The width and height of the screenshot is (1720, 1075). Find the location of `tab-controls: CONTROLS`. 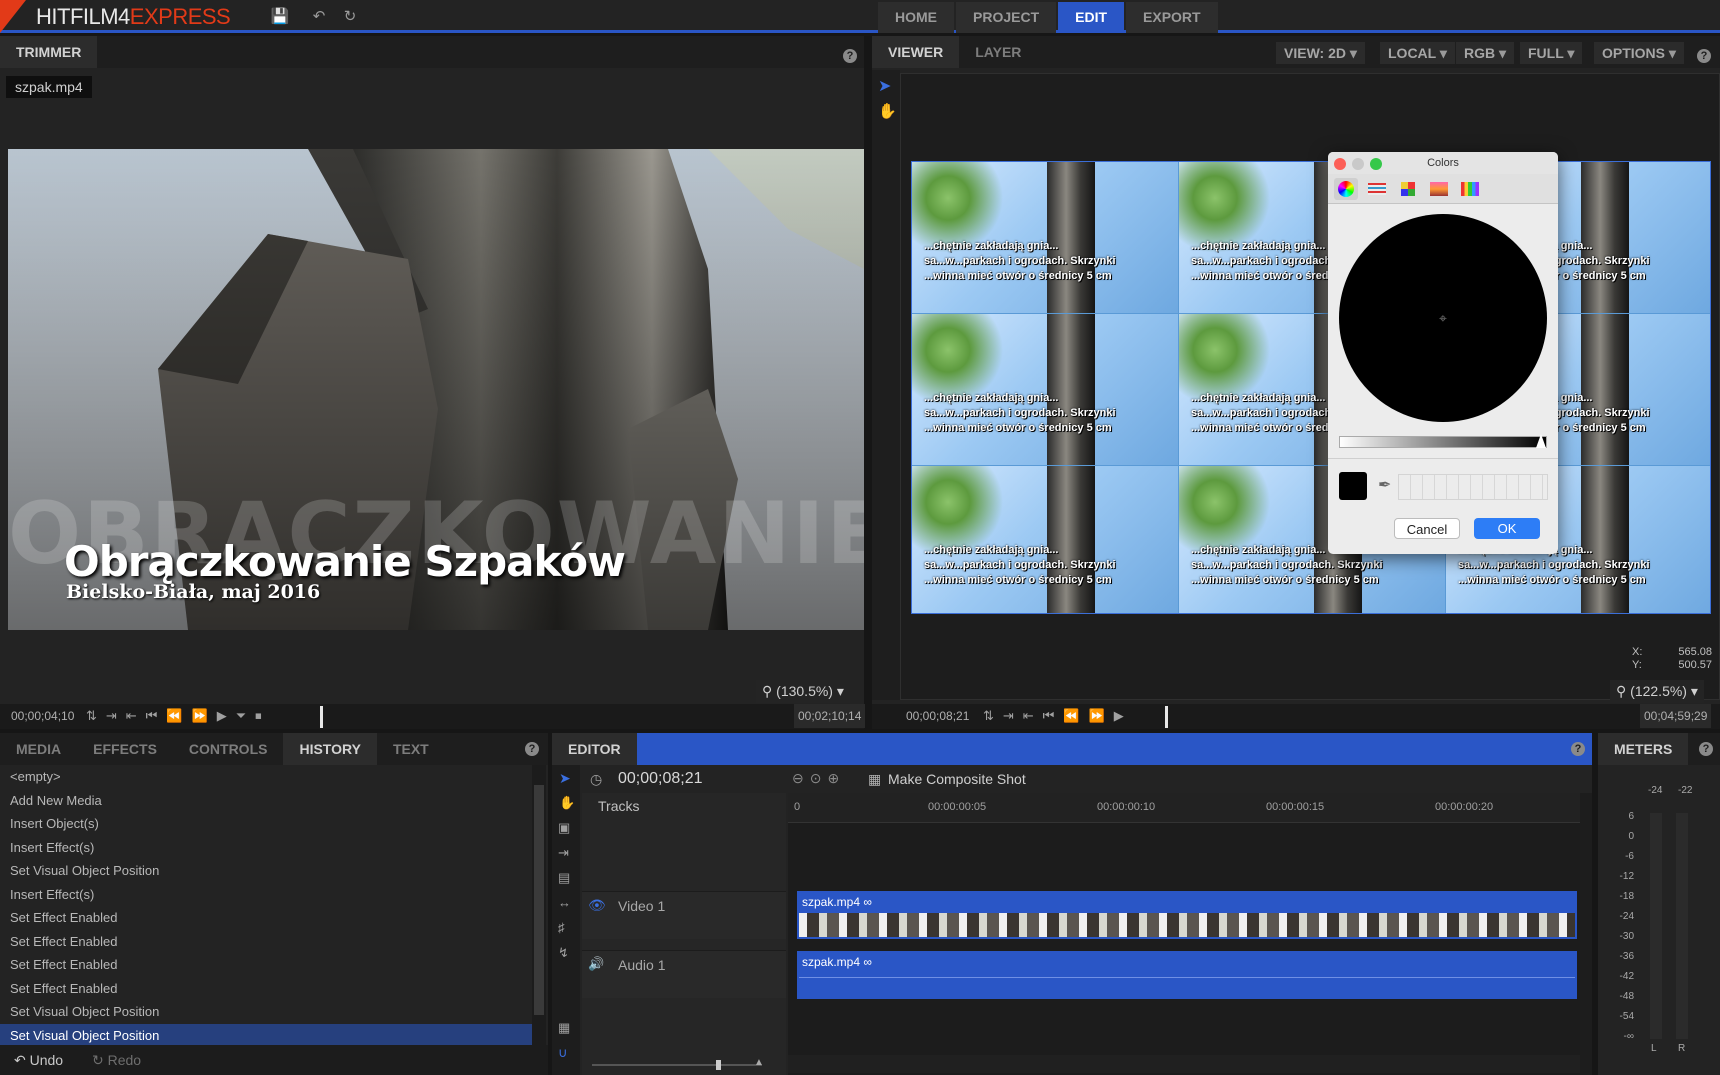

tab-controls: CONTROLS is located at coordinates (228, 749).